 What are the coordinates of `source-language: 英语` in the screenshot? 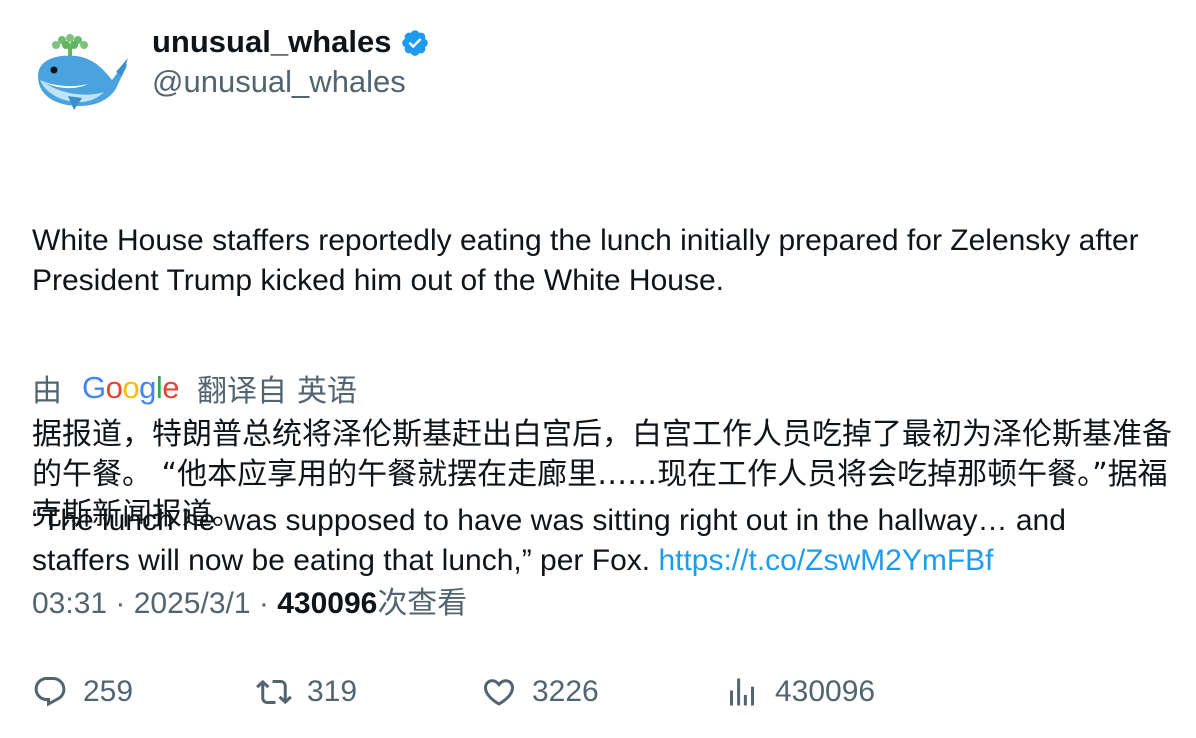 It's located at (327, 388).